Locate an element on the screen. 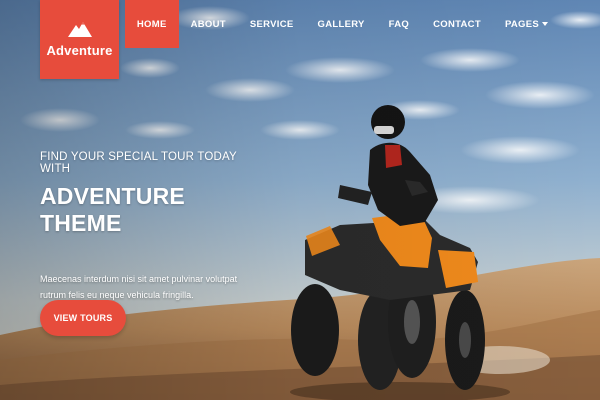 The image size is (600, 400). nav-gallery-label: GALLERY is located at coordinates (341, 24).